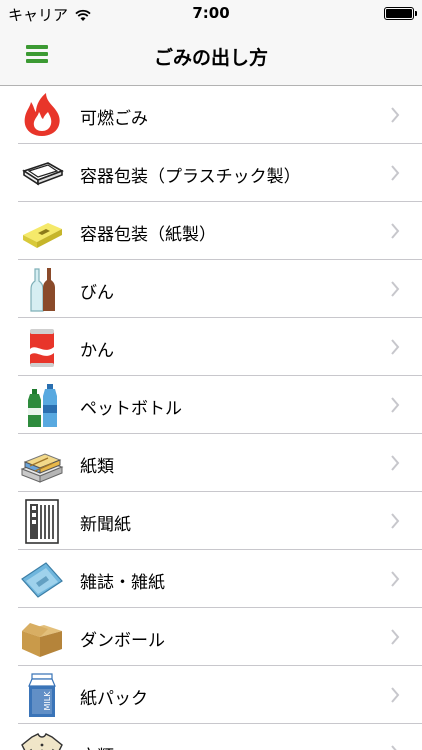 Image resolution: width=422 pixels, height=750 pixels. What do you see at coordinates (211, 463) in the screenshot?
I see `list-item-paper: 紙類` at bounding box center [211, 463].